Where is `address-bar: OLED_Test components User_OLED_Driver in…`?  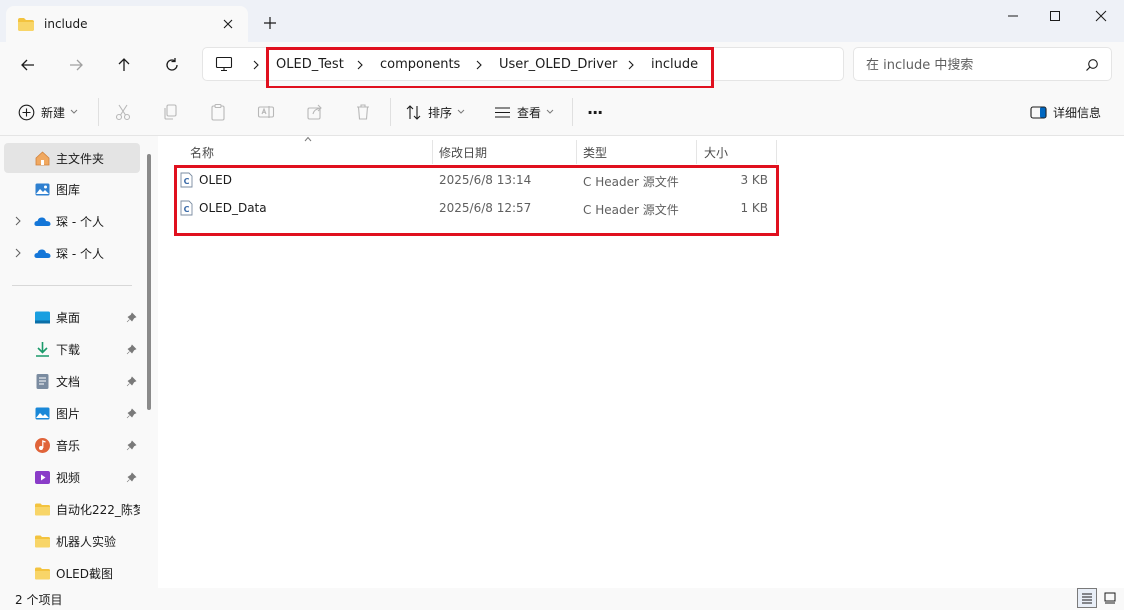 address-bar: OLED_Test components User_OLED_Driver in… is located at coordinates (523, 64).